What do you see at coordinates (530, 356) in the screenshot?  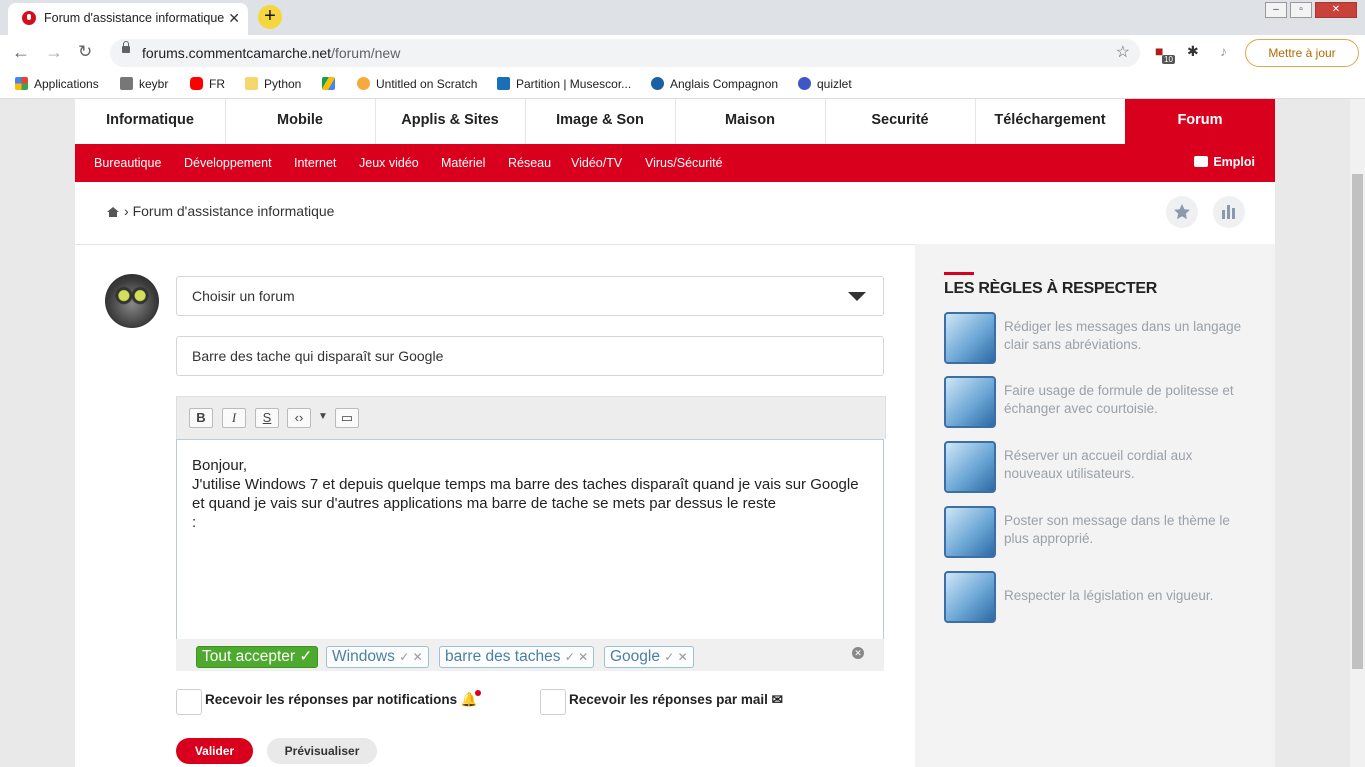 I see `title-input: Barre des tache qui disparaît sur Google` at bounding box center [530, 356].